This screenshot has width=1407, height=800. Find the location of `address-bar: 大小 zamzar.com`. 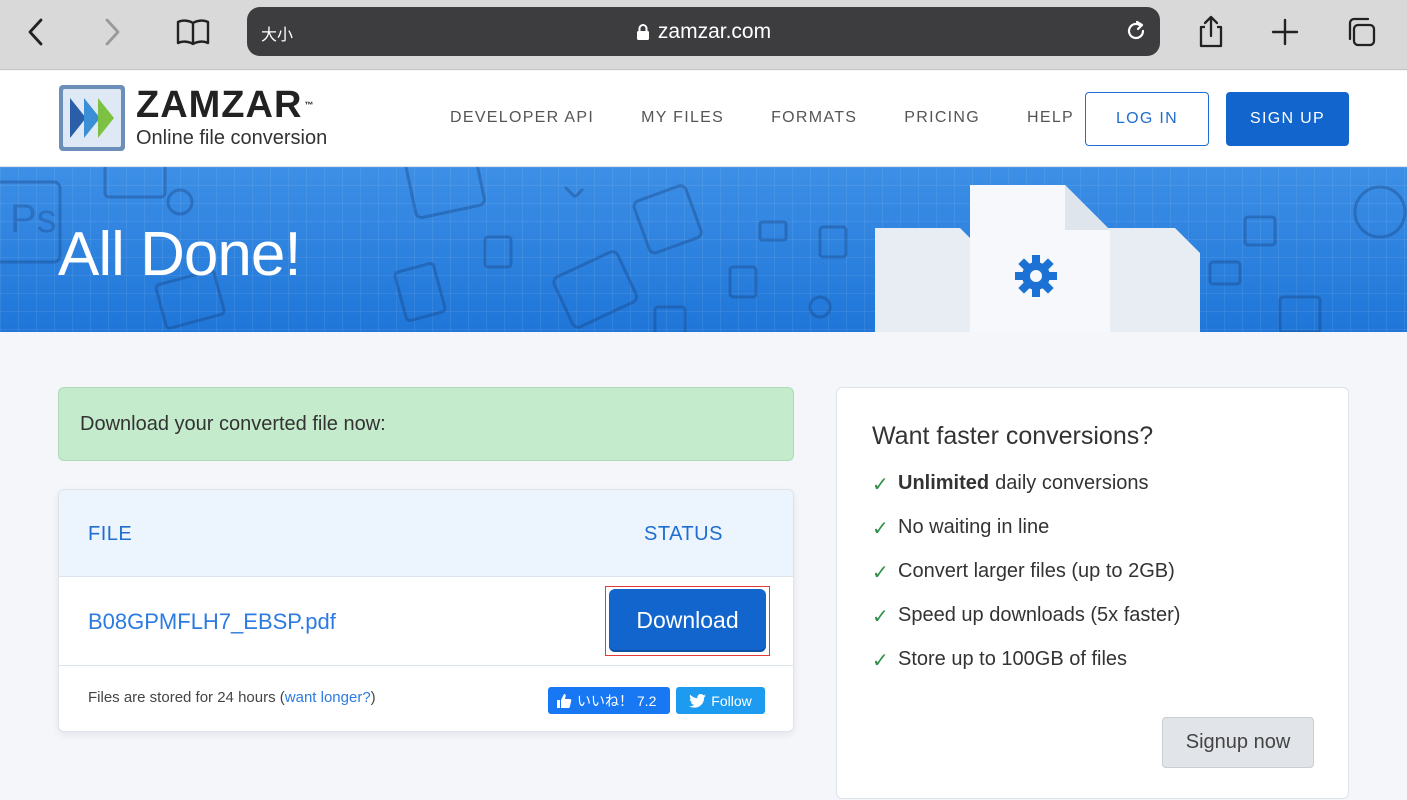

address-bar: 大小 zamzar.com is located at coordinates (703, 31).